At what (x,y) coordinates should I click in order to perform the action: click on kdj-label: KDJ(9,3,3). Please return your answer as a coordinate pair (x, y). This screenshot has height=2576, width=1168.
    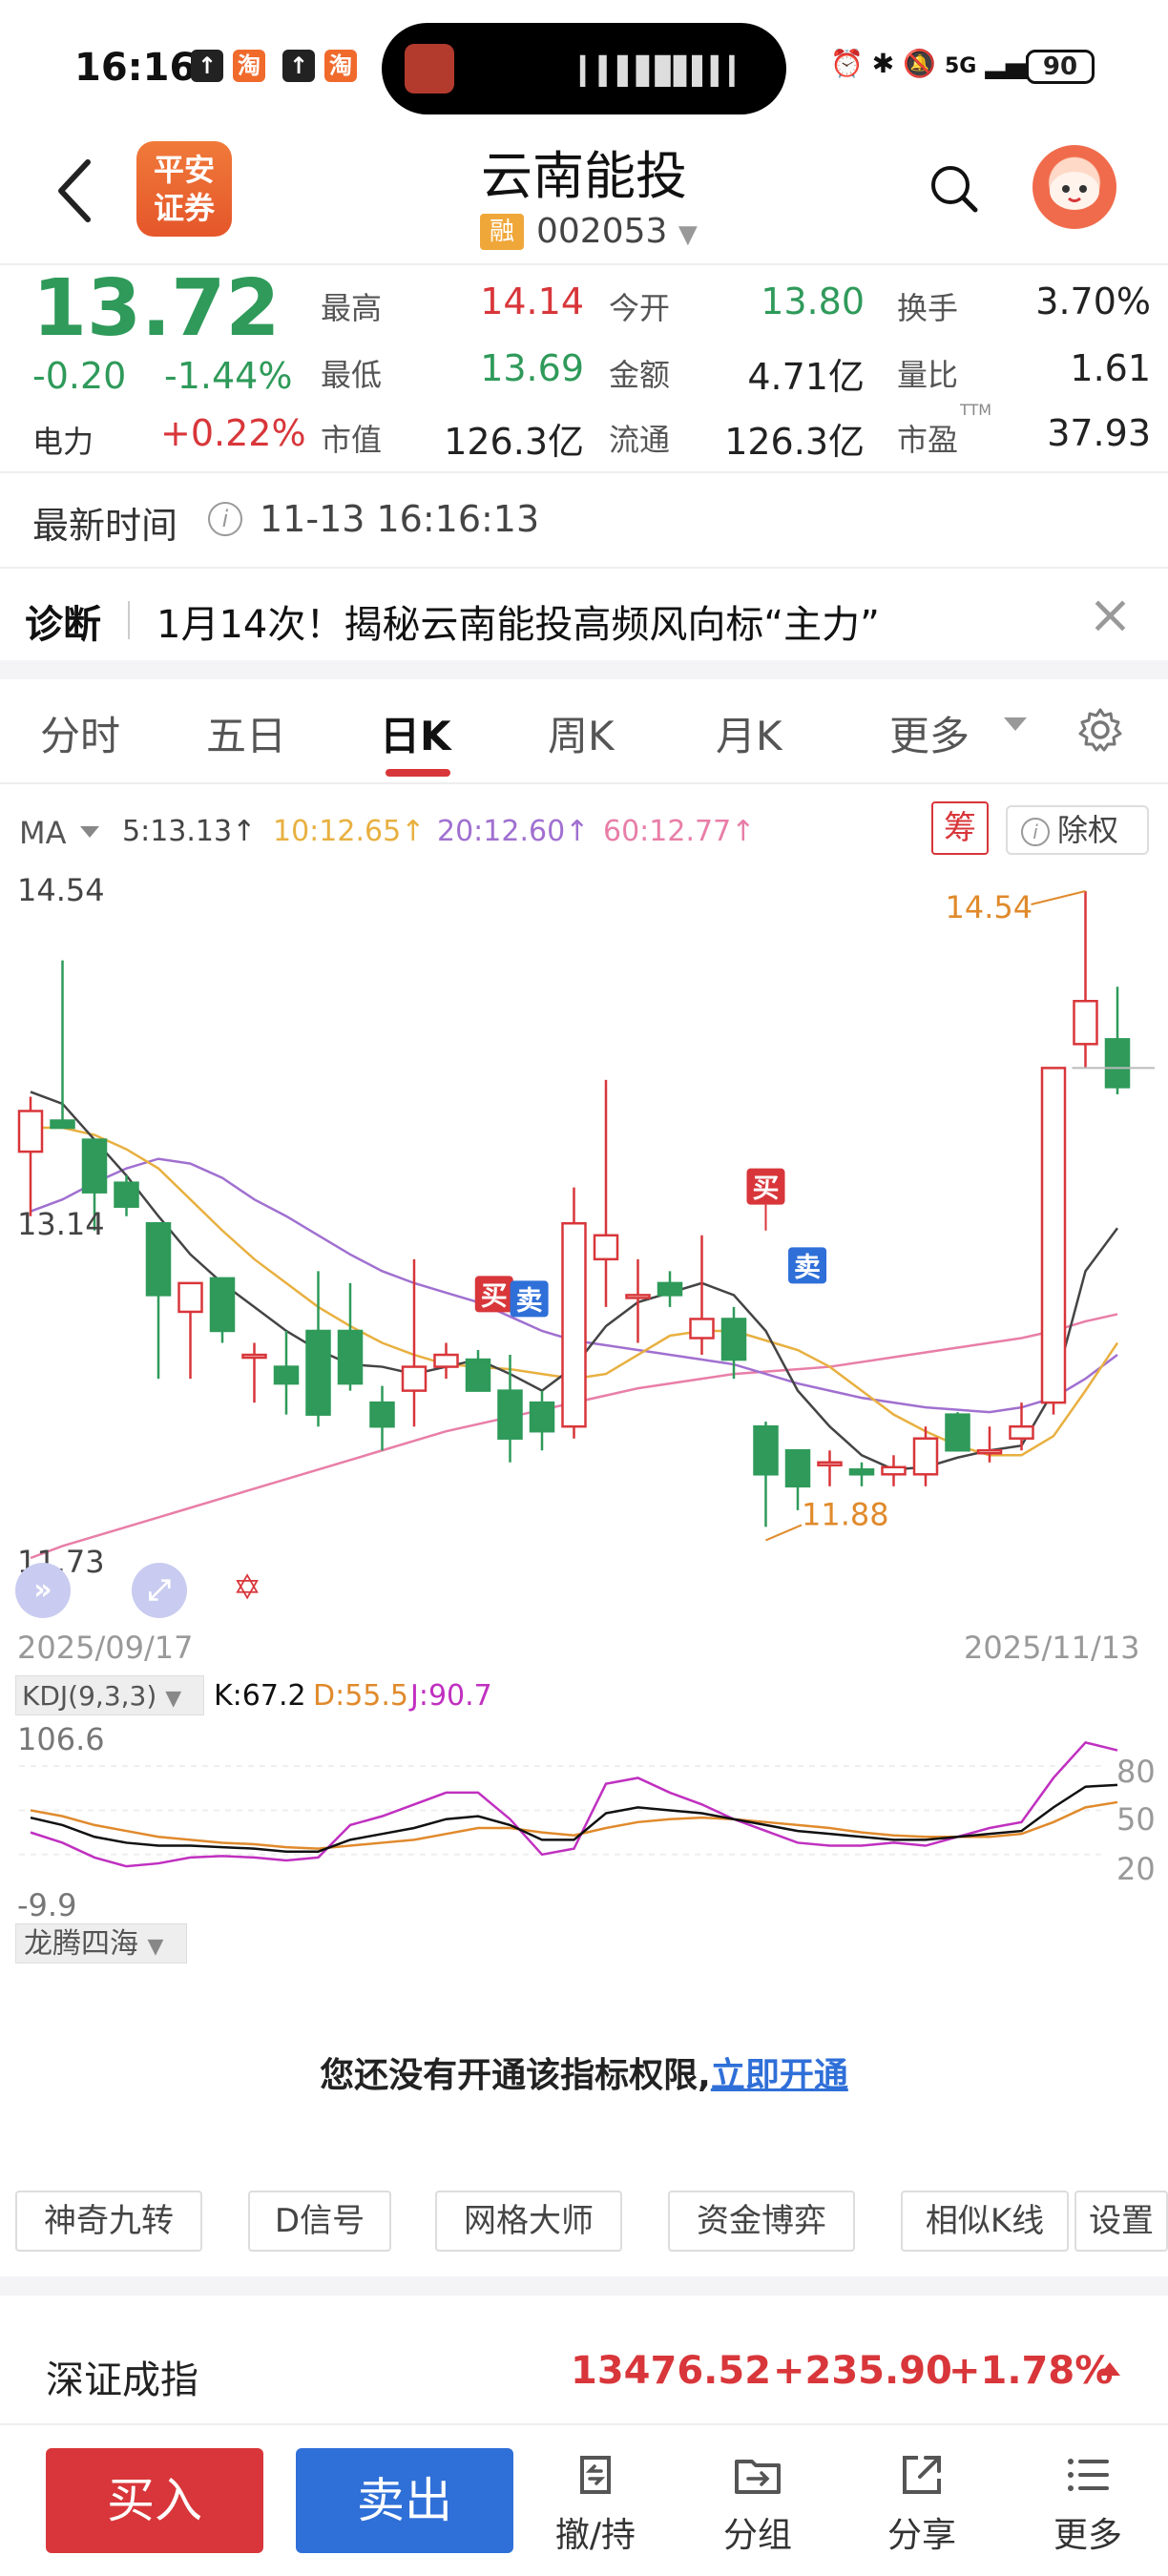
    Looking at the image, I should click on (89, 1696).